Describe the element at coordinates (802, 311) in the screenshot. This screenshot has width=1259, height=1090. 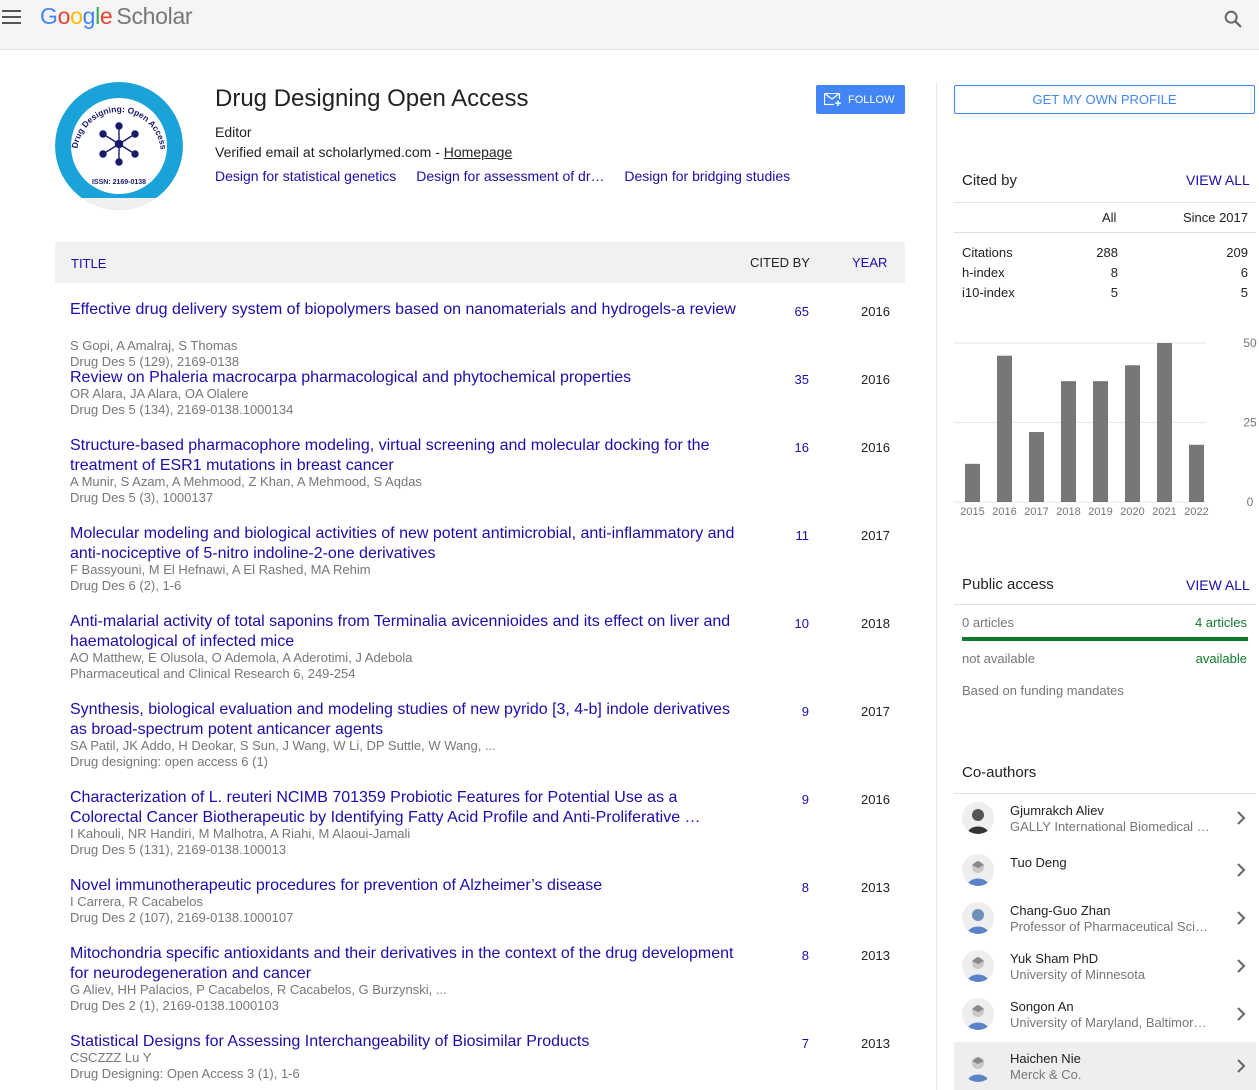
I see `article-cited-by-link: 65` at that location.